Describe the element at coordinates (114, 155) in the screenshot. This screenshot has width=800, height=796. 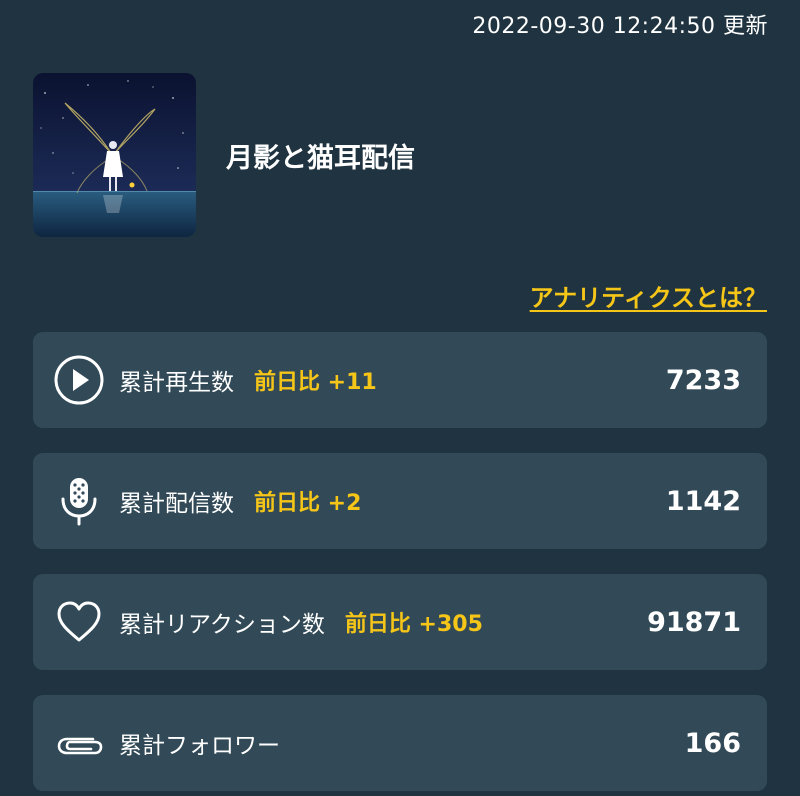
I see `channel-avatar` at that location.